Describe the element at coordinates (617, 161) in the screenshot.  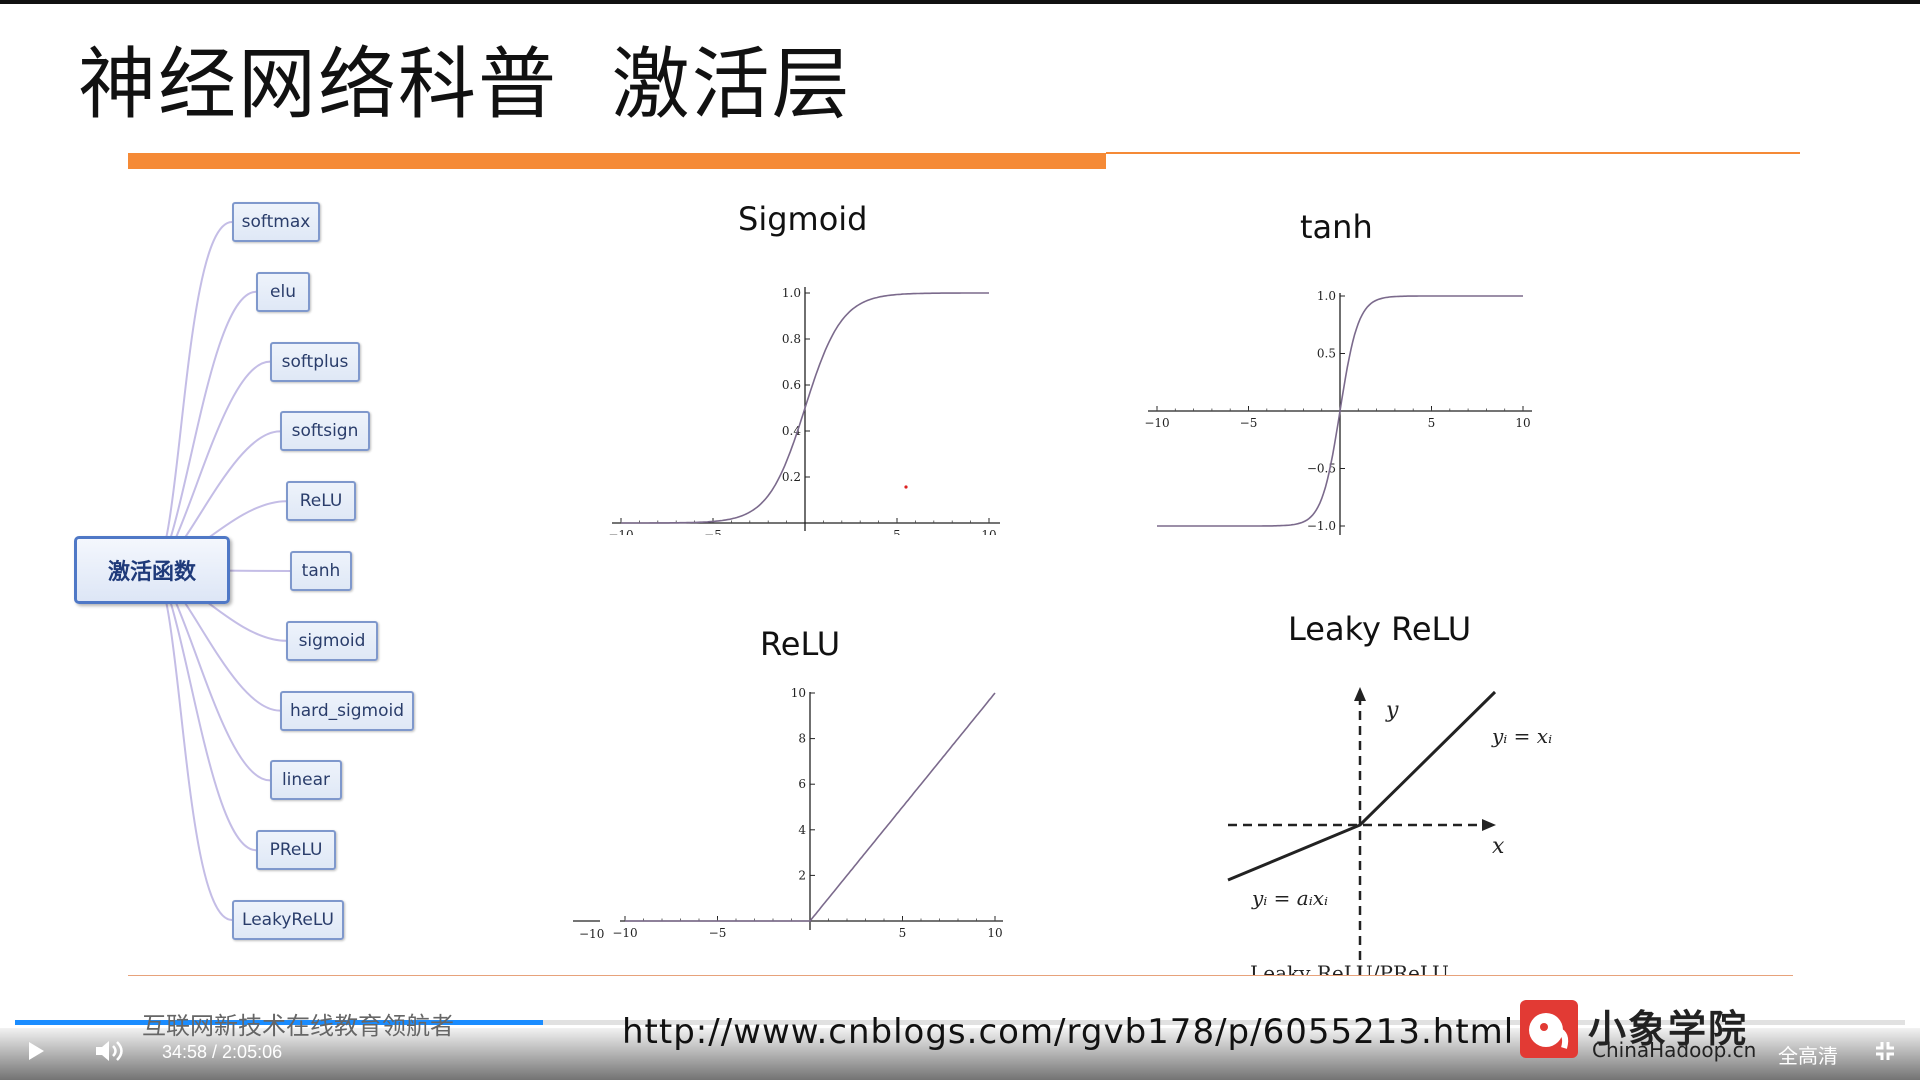
I see `accent-bar` at that location.